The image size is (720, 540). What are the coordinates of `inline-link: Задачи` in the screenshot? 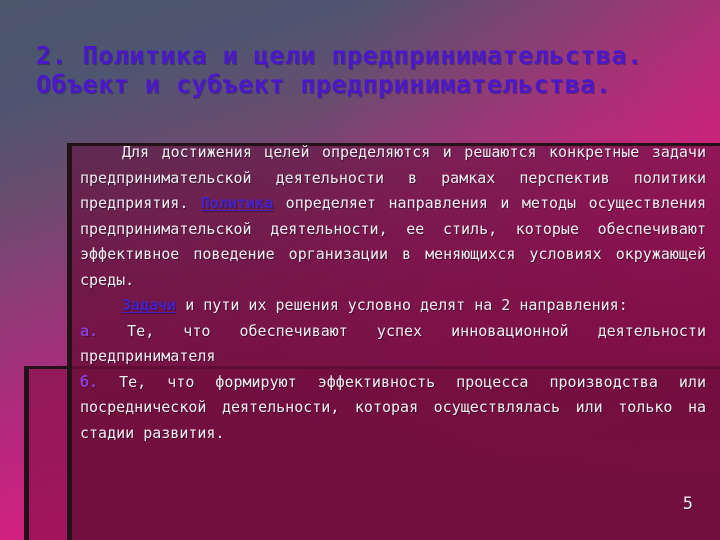 It's located at (149, 305).